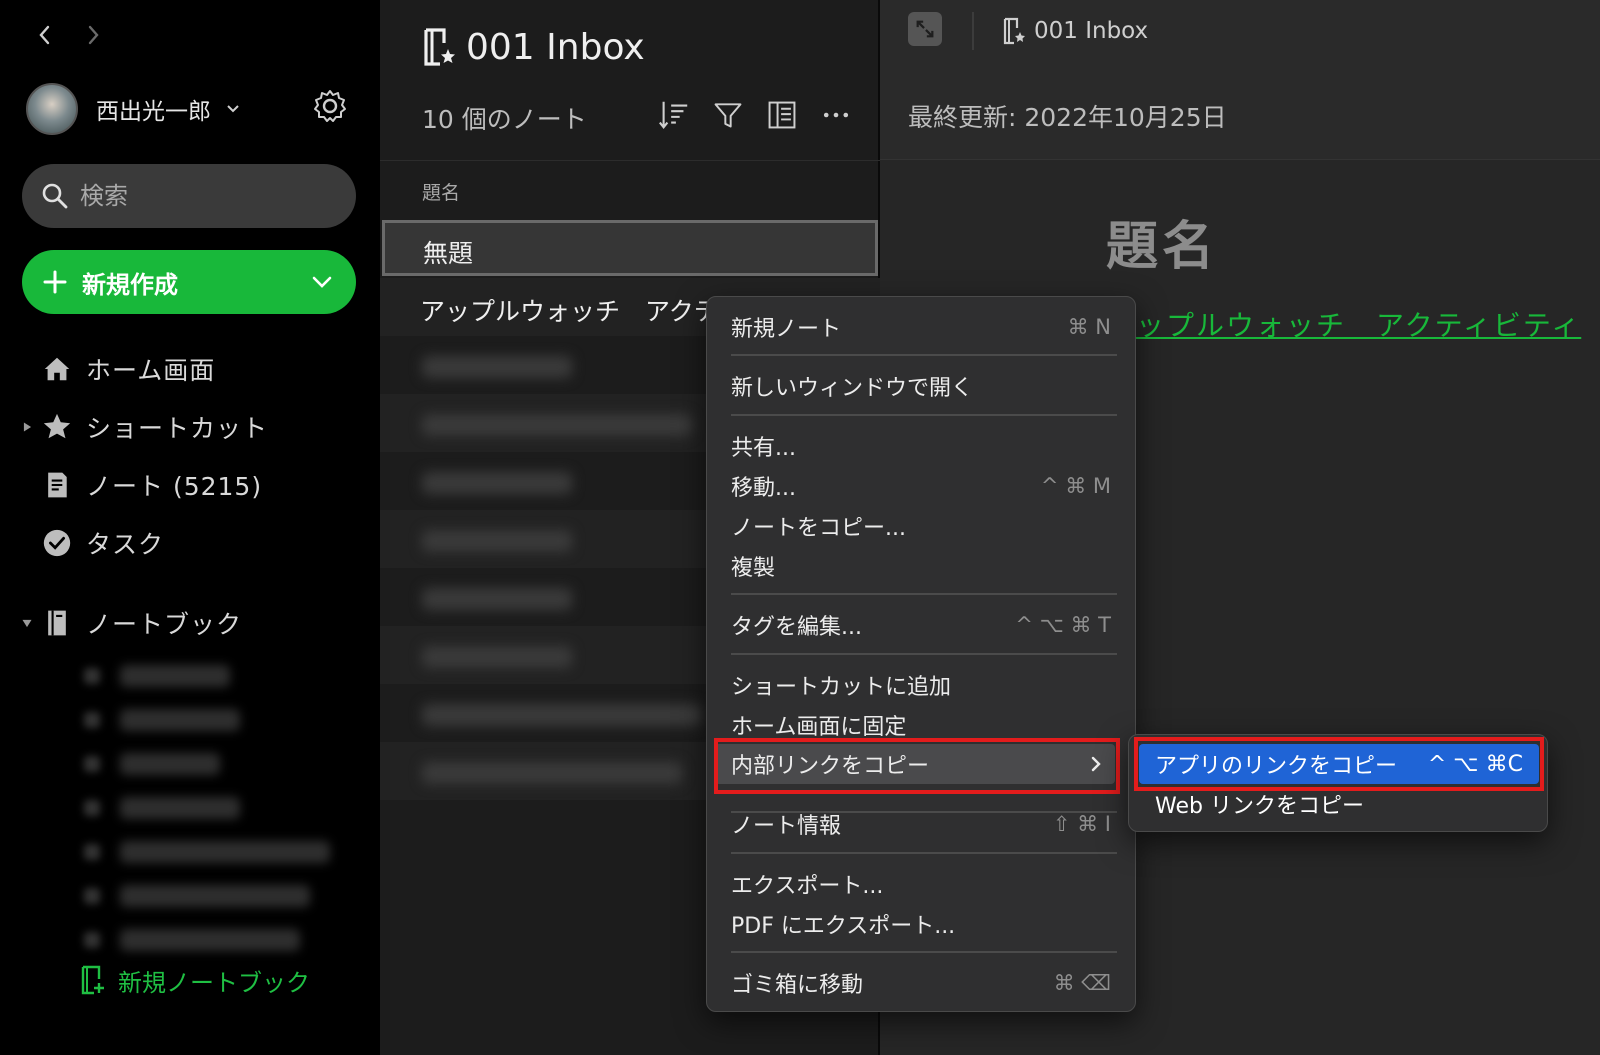  What do you see at coordinates (125, 544) in the screenshot?
I see `sidebar-item-label: タスク` at bounding box center [125, 544].